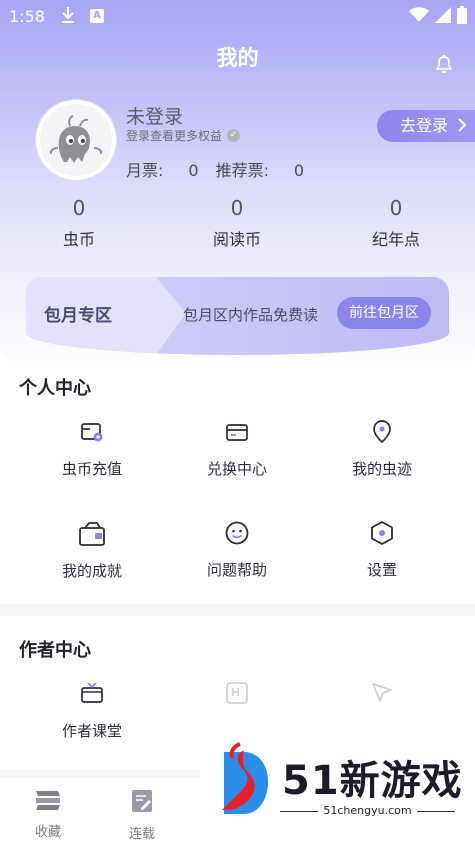 This screenshot has height=844, width=475. I want to click on stat-label: 阅读币, so click(236, 239).